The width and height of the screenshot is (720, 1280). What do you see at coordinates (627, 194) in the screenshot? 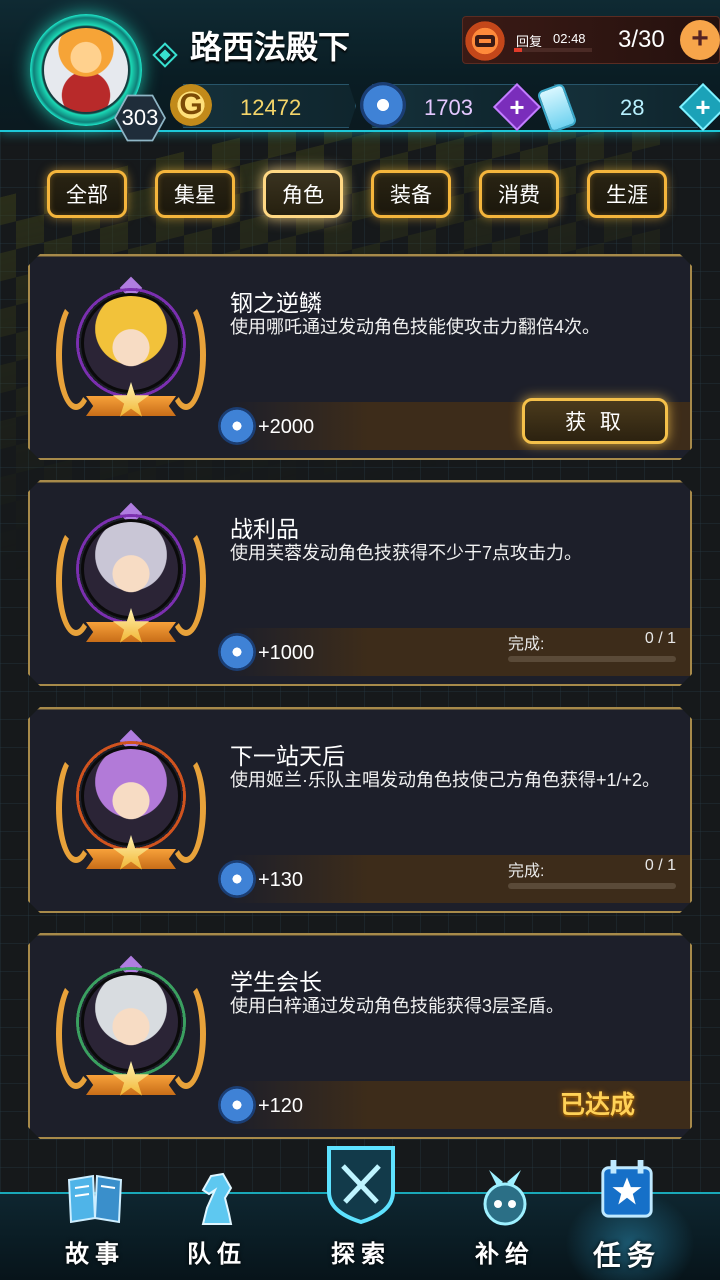
I see `tab-career: 生涯` at bounding box center [627, 194].